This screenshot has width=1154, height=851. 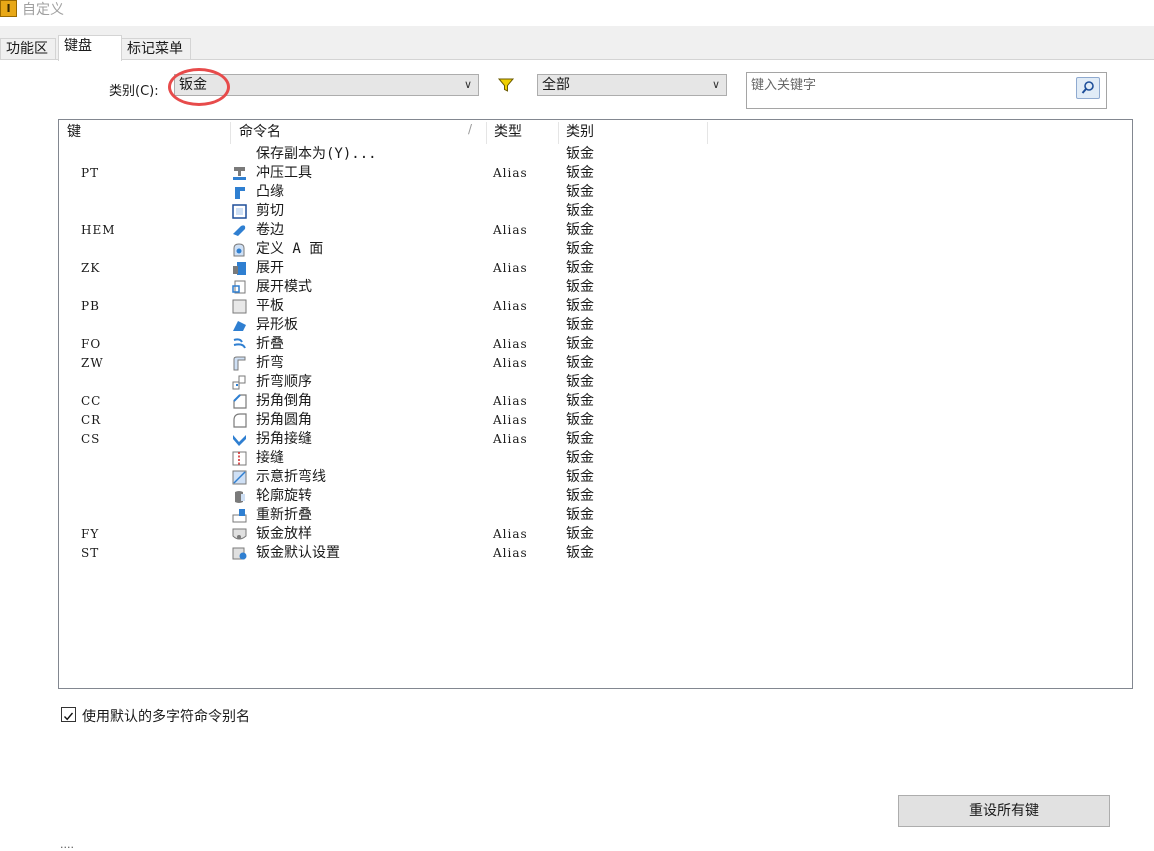 I want to click on category-dropdown: 钣金 ∨, so click(x=326, y=85).